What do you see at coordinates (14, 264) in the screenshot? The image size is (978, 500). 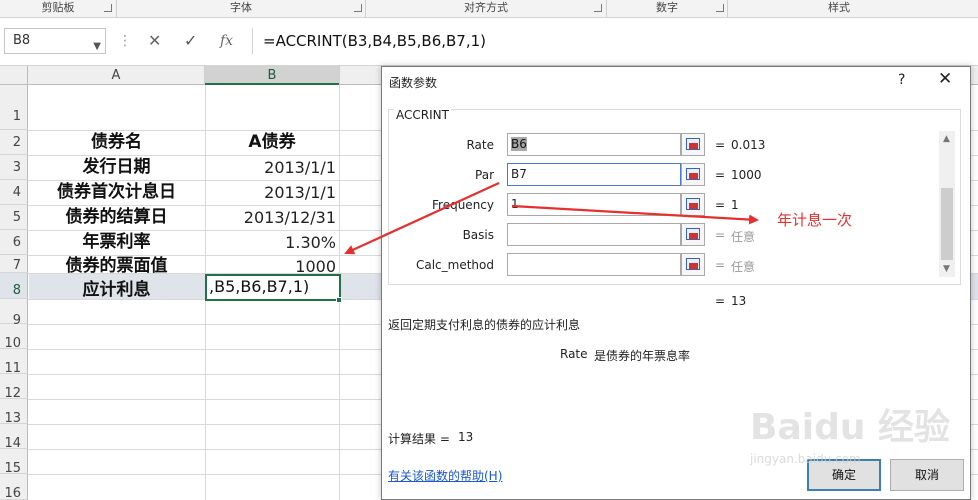 I see `row-header: 7` at bounding box center [14, 264].